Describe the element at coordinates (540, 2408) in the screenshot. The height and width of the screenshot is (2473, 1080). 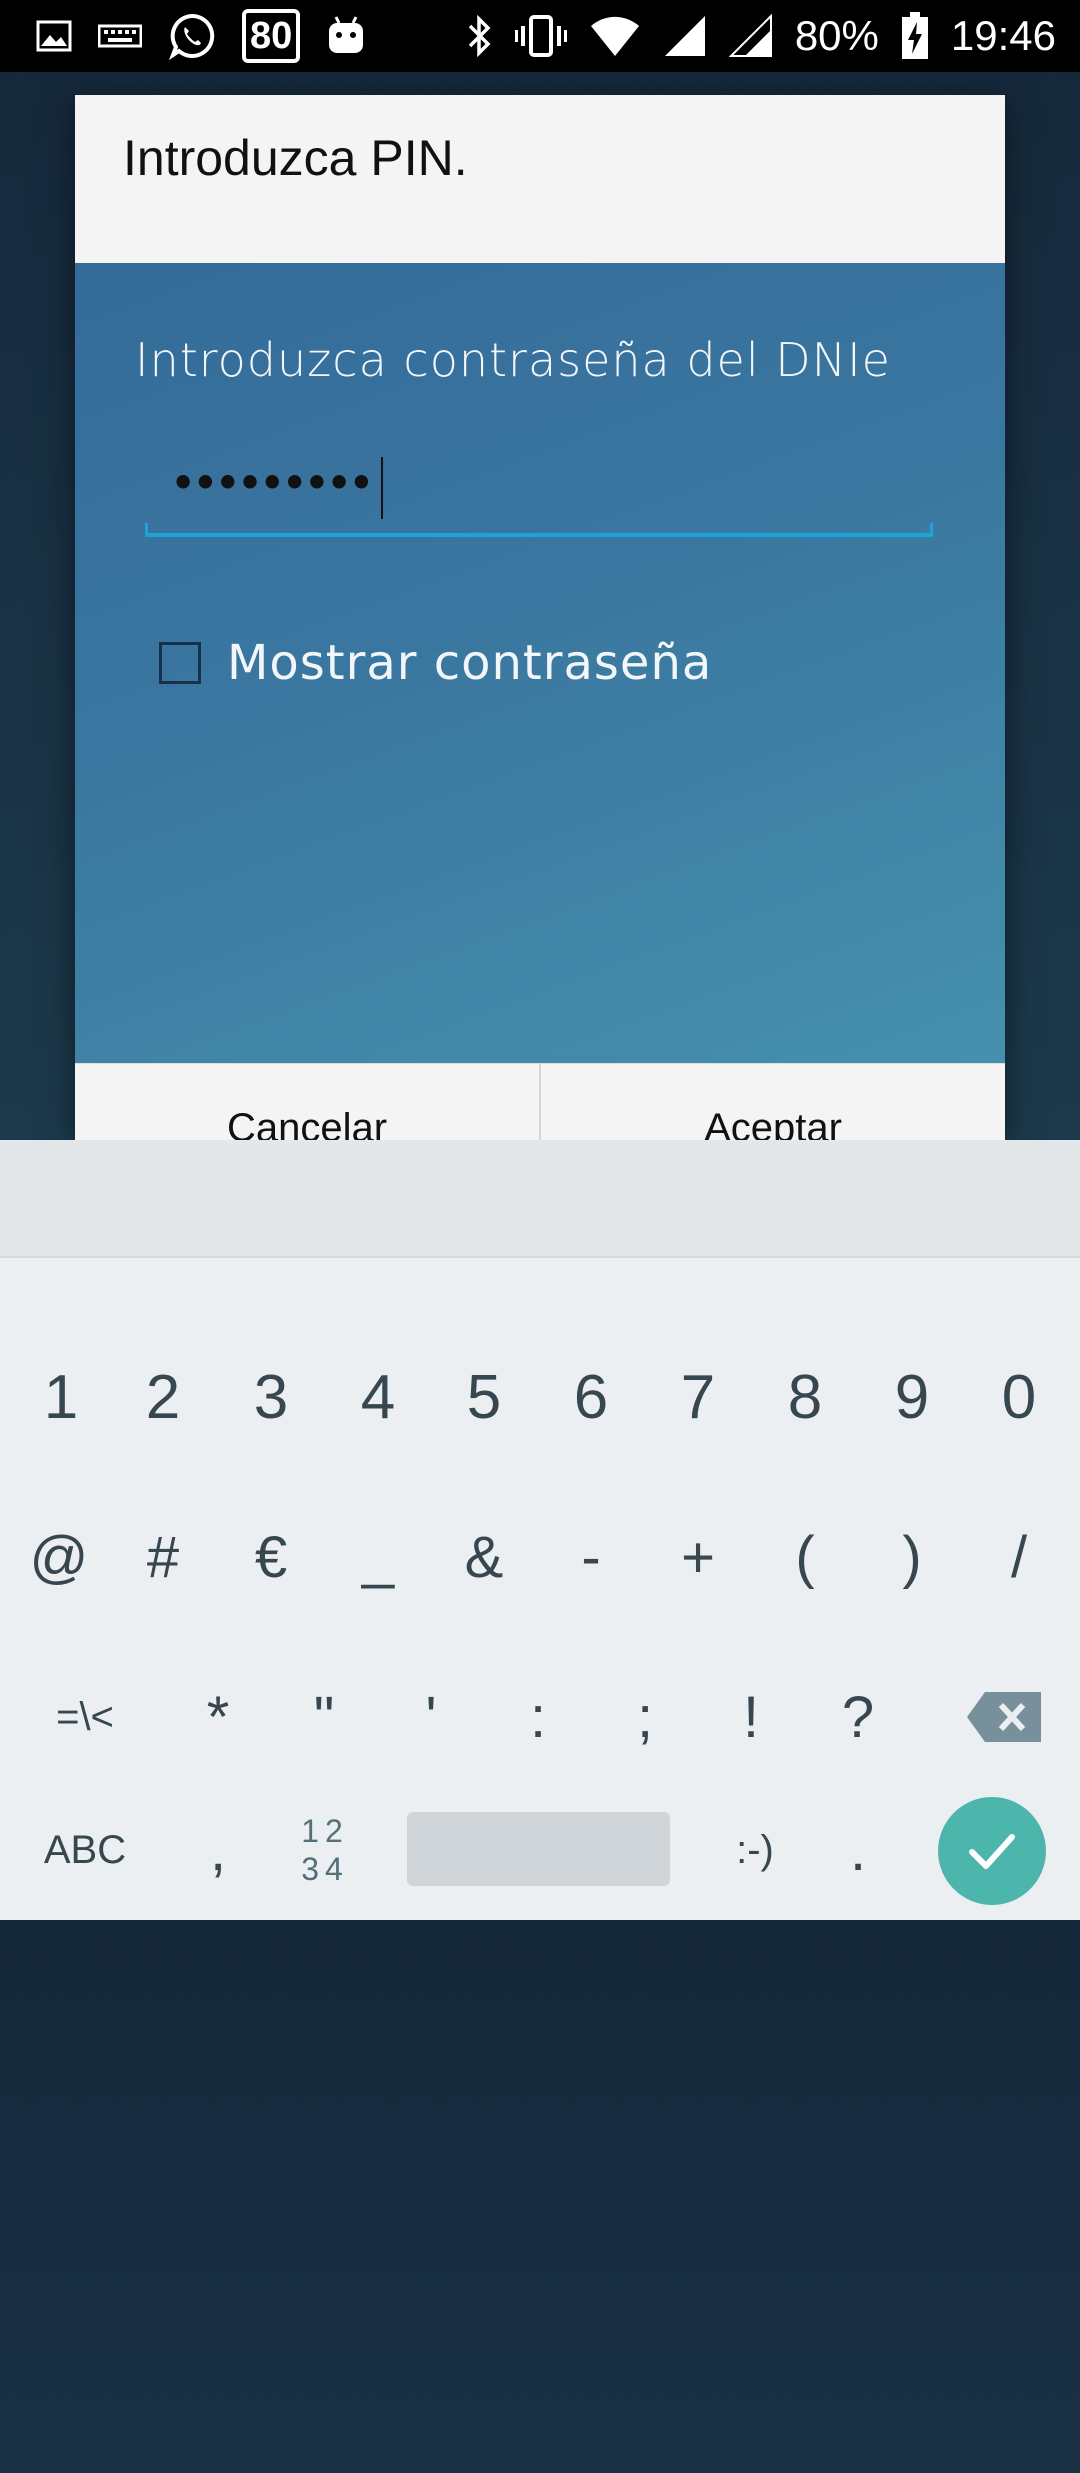
I see `keyboard-row-numbers` at that location.